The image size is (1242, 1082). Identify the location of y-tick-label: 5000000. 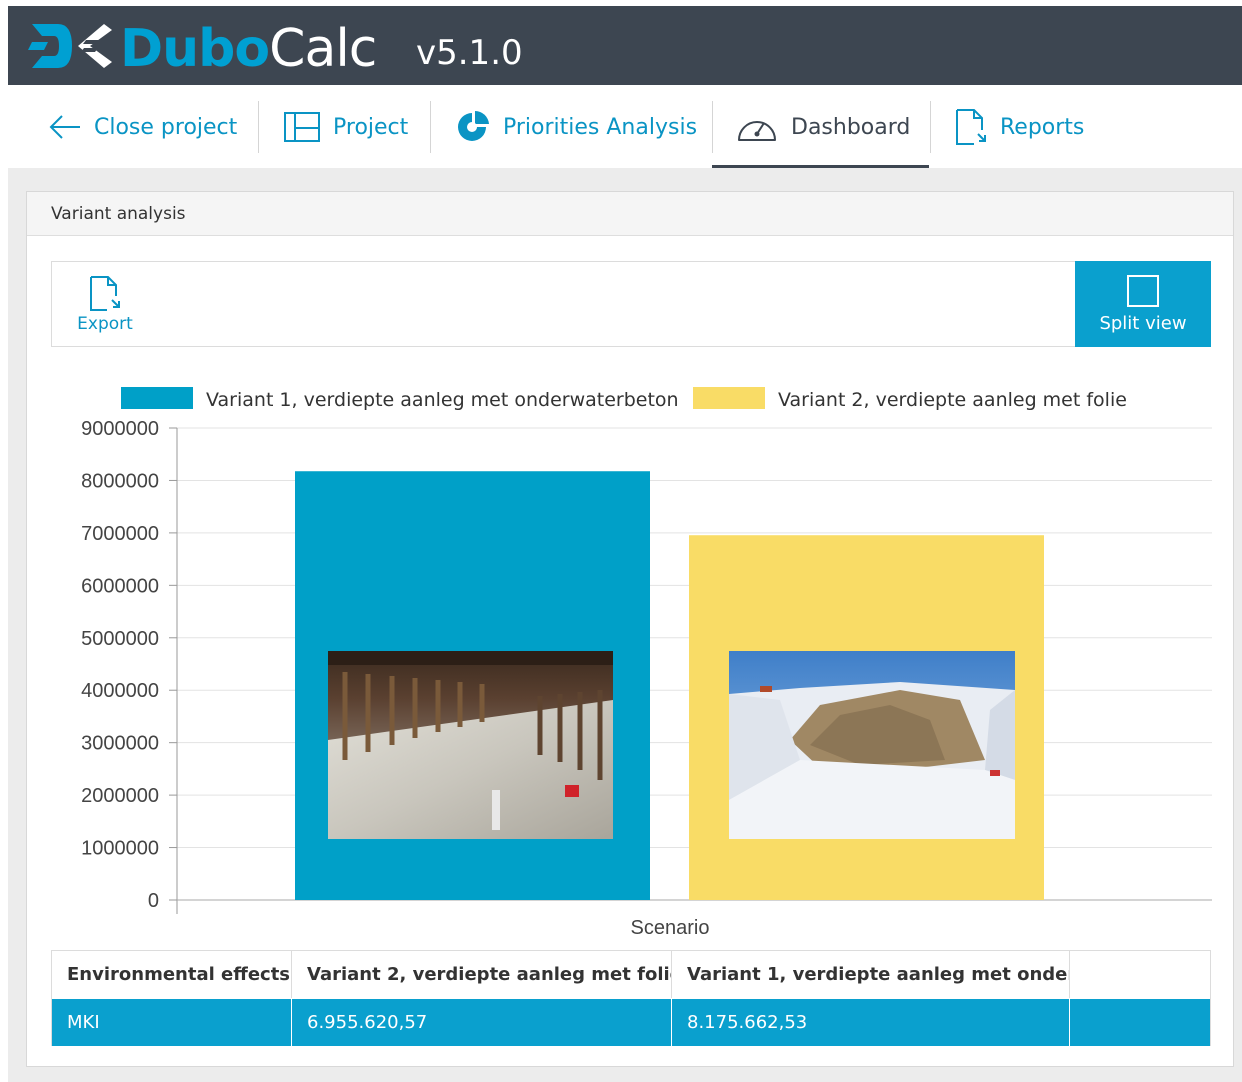
(120, 639).